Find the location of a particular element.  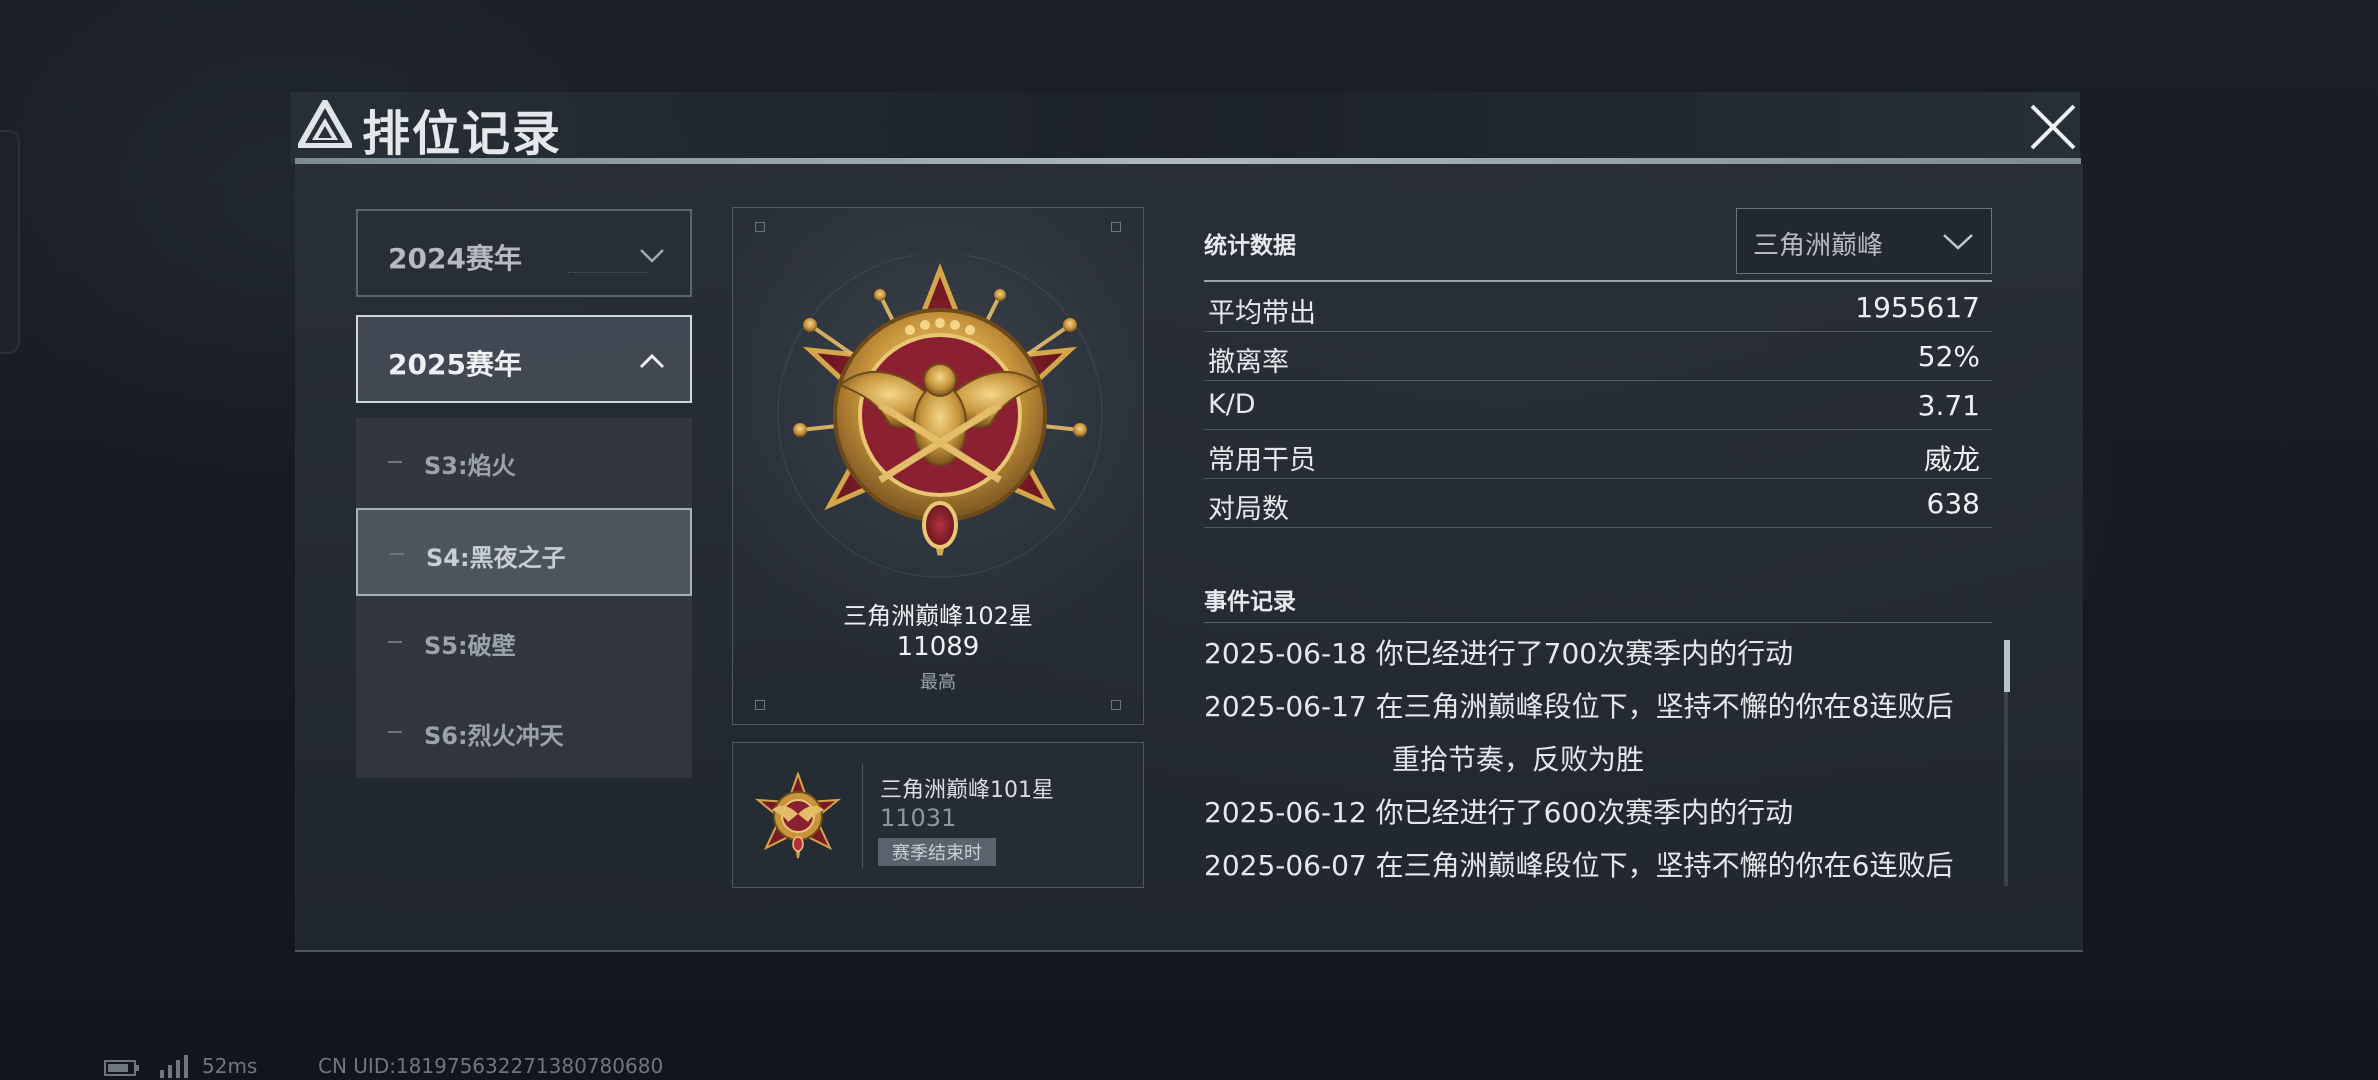

mode-dropdown: 三角洲巅峰 is located at coordinates (1864, 241).